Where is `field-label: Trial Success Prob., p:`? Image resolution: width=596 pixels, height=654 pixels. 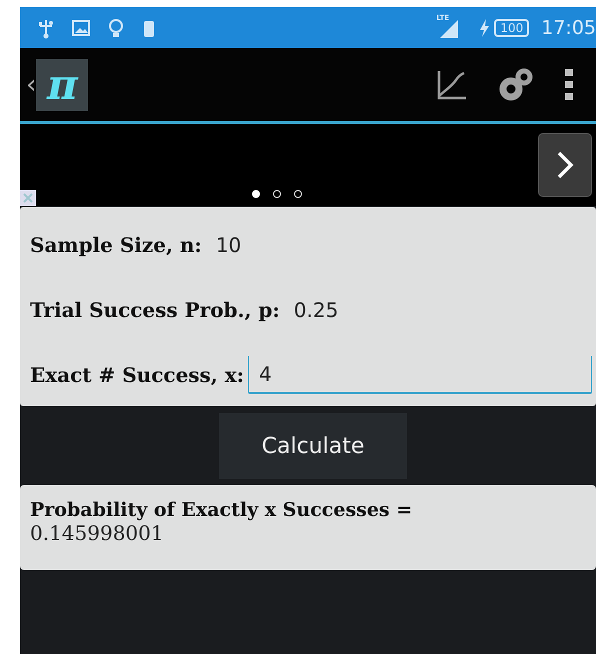 field-label: Trial Success Prob., p: is located at coordinates (155, 310).